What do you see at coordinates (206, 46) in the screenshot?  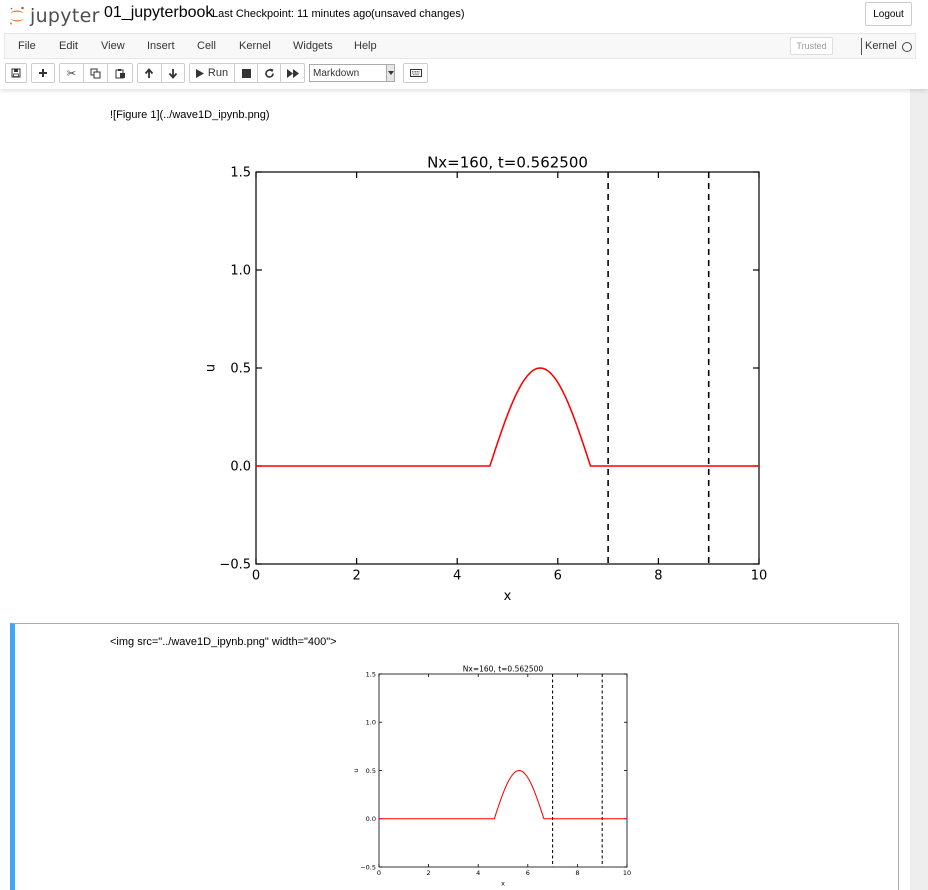 I see `menu-cell: Cell` at bounding box center [206, 46].